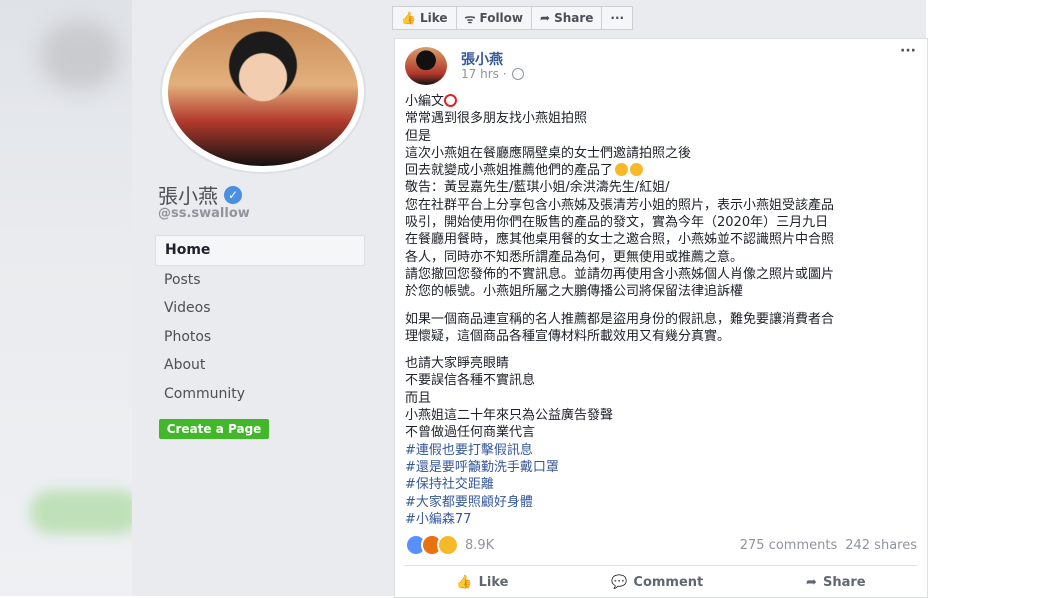  Describe the element at coordinates (620, 319) in the screenshot. I see `post-line: 如果一個商品連宣稱的名人推薦都是盜用身份的假訊息，難免要讓消費者合` at that location.